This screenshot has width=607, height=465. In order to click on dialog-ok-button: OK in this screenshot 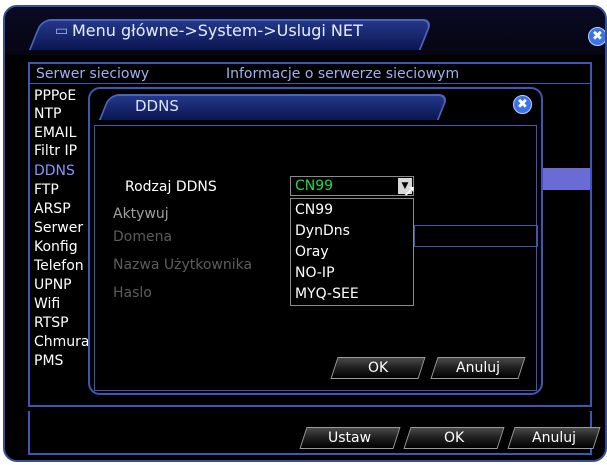, I will do `click(378, 368)`.